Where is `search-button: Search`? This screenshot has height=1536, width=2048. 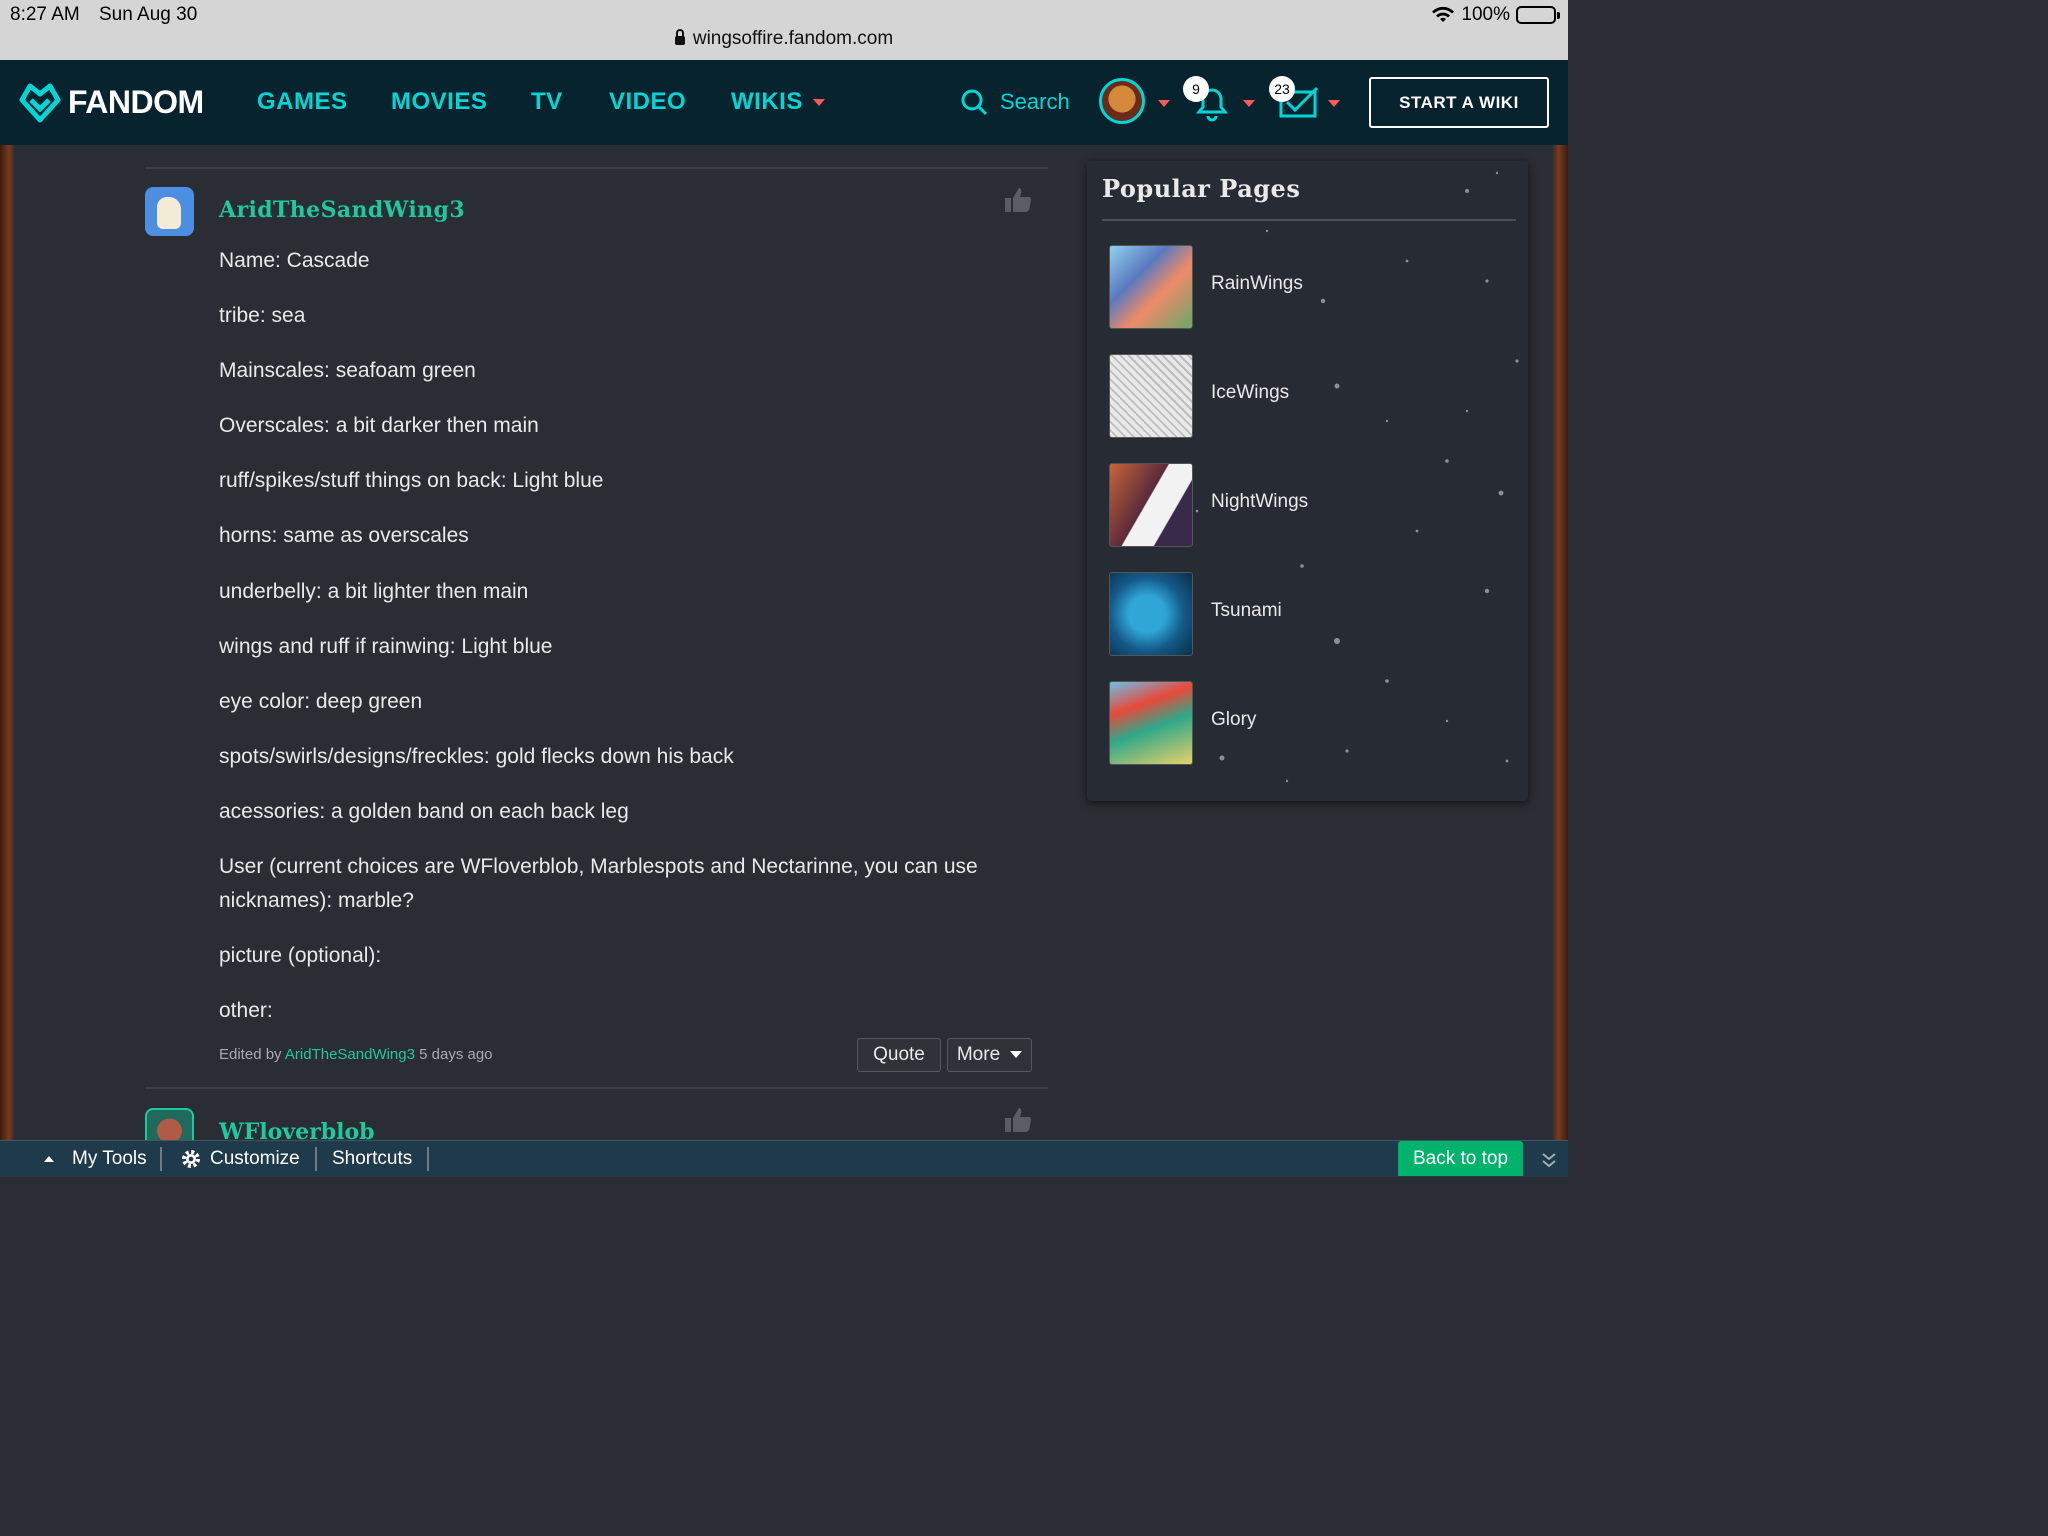 search-button: Search is located at coordinates (1015, 102).